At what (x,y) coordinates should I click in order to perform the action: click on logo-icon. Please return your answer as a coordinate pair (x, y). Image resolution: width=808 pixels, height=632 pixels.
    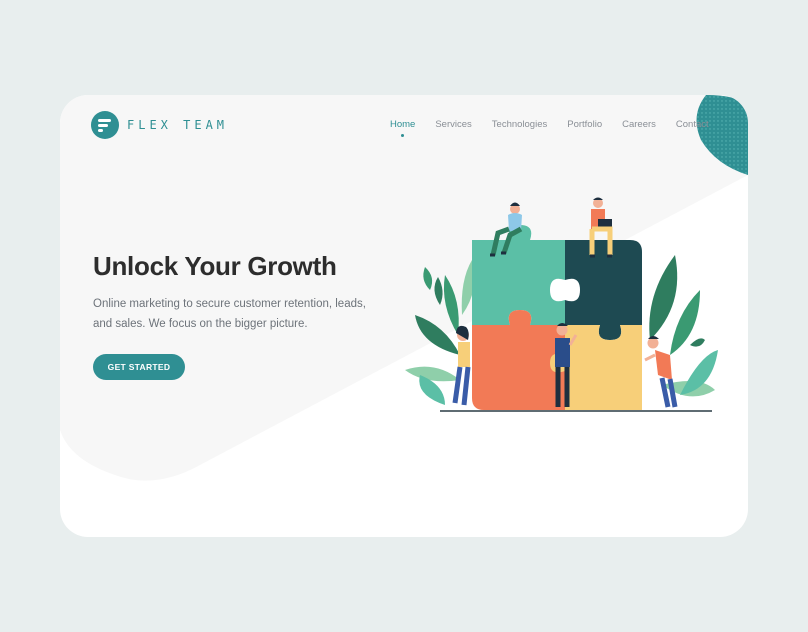
    Looking at the image, I should click on (105, 125).